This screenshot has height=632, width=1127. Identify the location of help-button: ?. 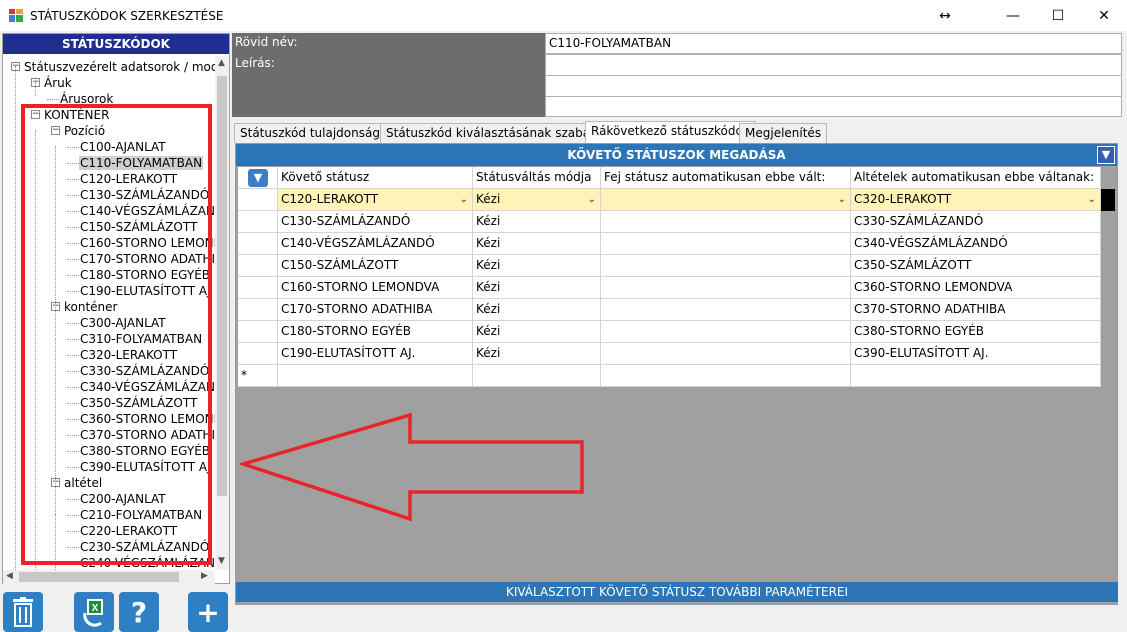
(139, 612).